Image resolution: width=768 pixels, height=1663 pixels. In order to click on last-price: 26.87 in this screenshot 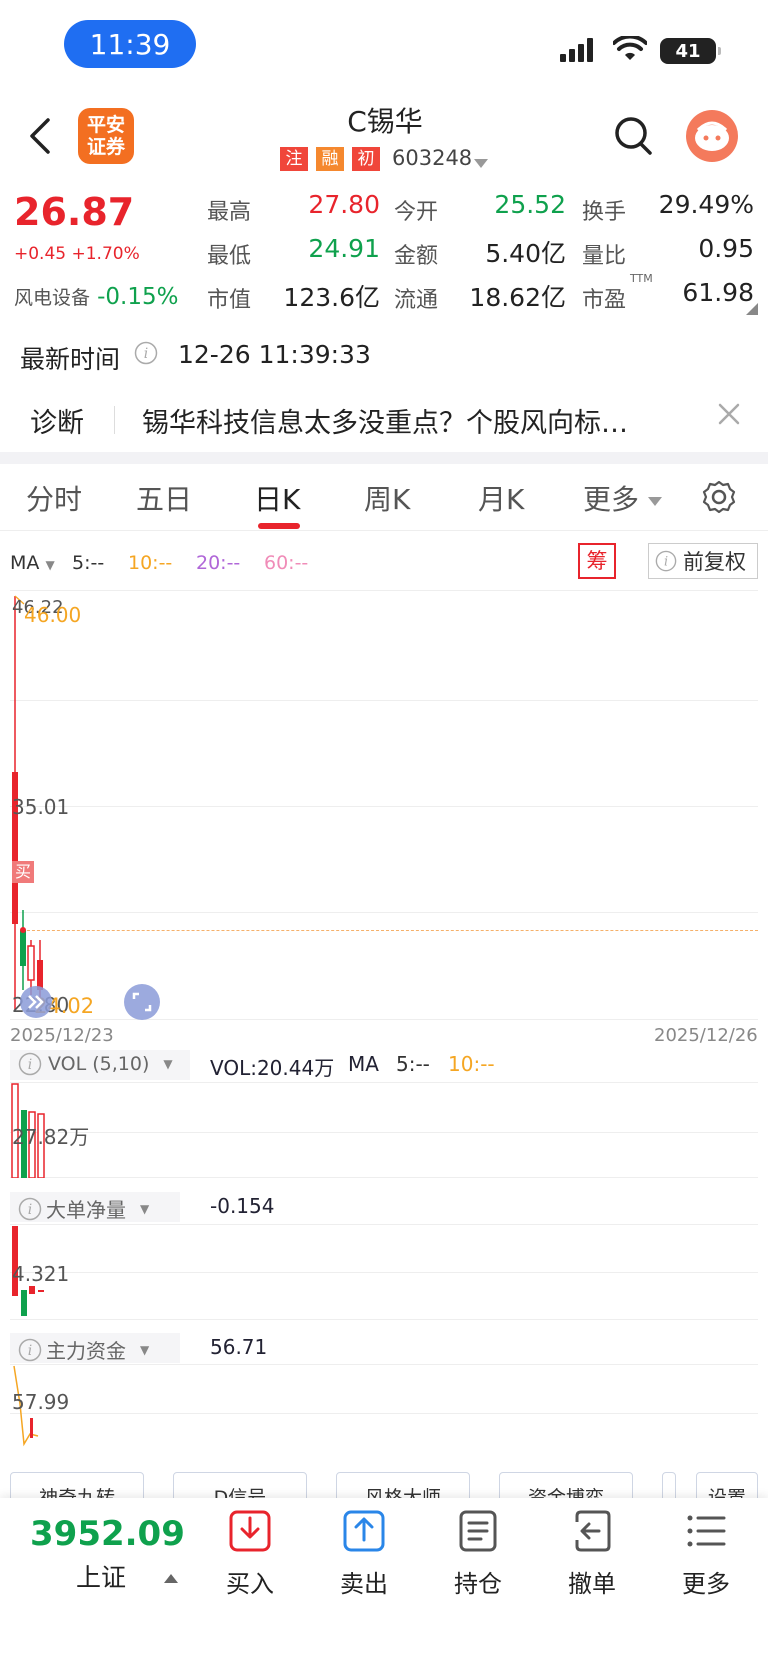, I will do `click(74, 212)`.